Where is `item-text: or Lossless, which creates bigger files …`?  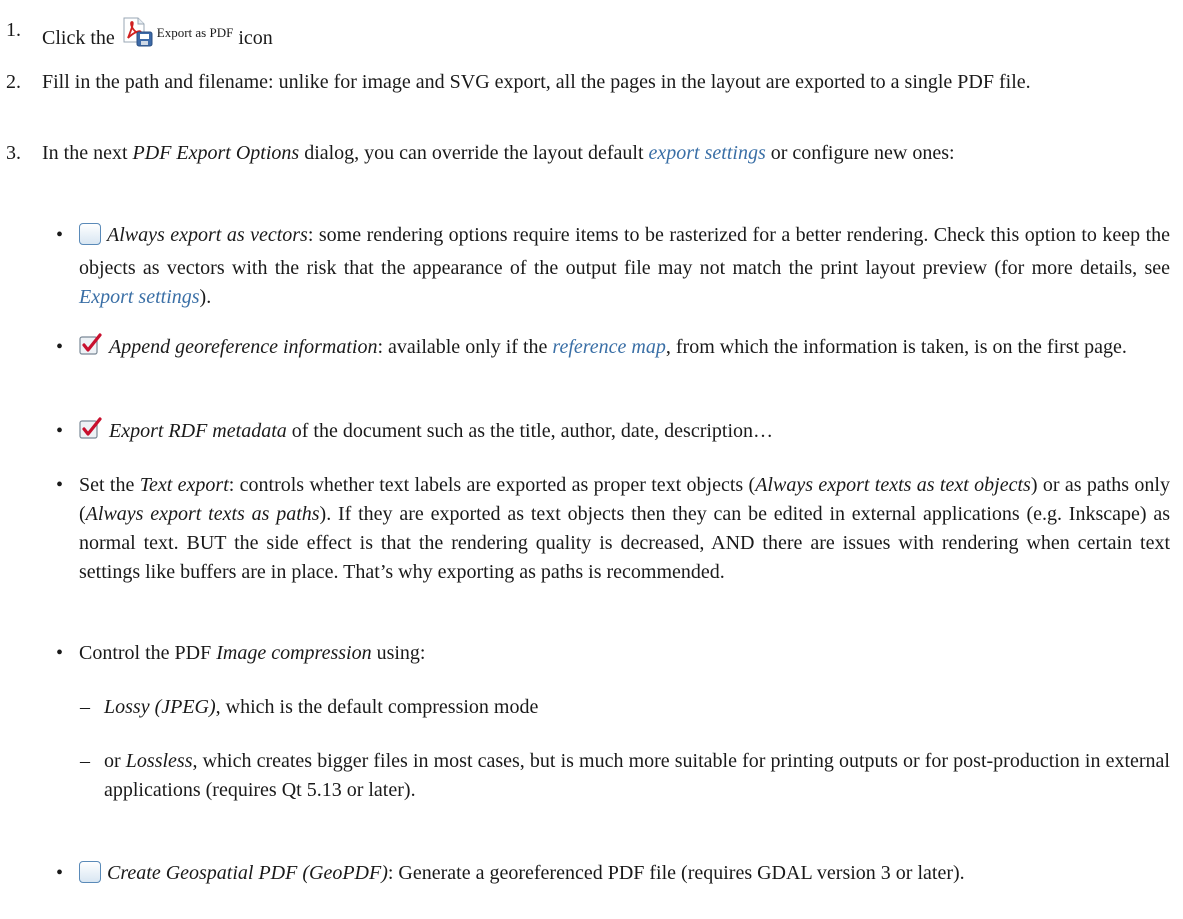
item-text: or Lossless, which creates bigger files … is located at coordinates (637, 775).